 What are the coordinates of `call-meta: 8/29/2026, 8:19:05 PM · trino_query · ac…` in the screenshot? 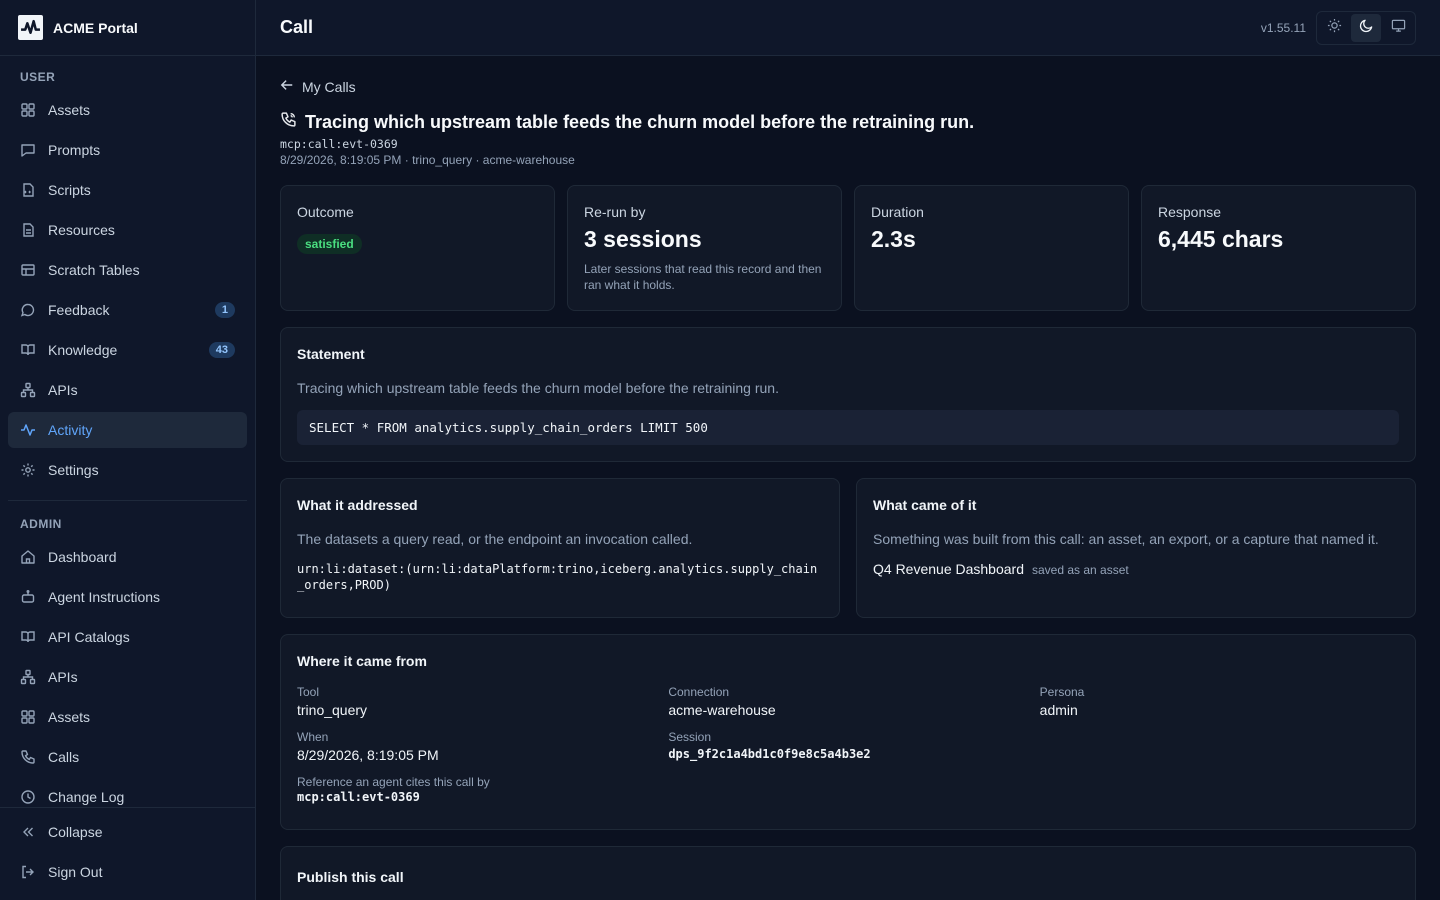 It's located at (427, 160).